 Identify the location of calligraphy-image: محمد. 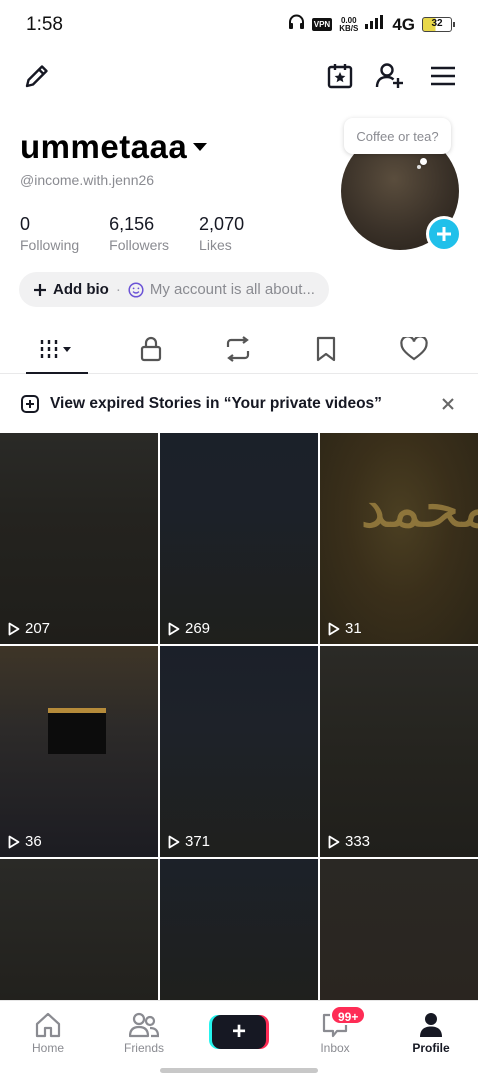
(419, 507).